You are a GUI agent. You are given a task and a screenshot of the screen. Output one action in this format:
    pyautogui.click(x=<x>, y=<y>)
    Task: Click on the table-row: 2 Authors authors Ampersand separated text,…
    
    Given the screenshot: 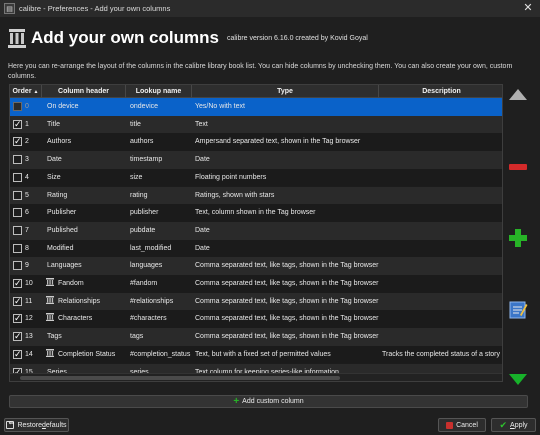 What is the action you would take?
    pyautogui.click(x=256, y=142)
    